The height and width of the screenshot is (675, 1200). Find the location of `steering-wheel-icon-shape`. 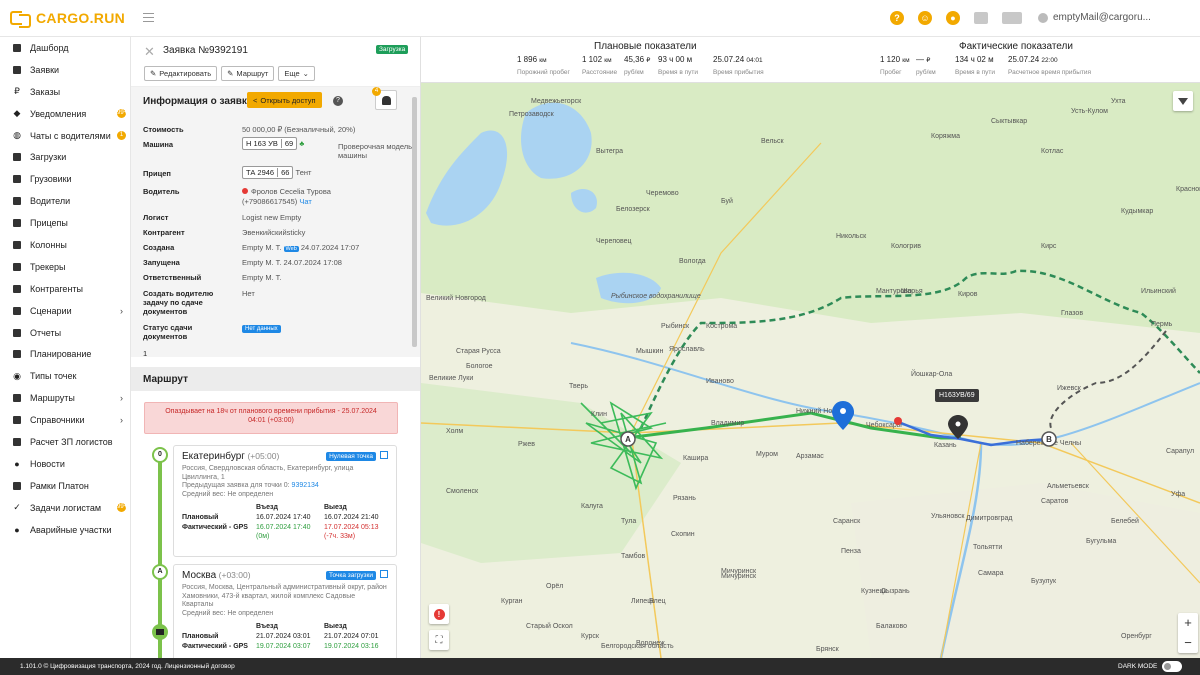

steering-wheel-icon-shape is located at coordinates (17, 201).